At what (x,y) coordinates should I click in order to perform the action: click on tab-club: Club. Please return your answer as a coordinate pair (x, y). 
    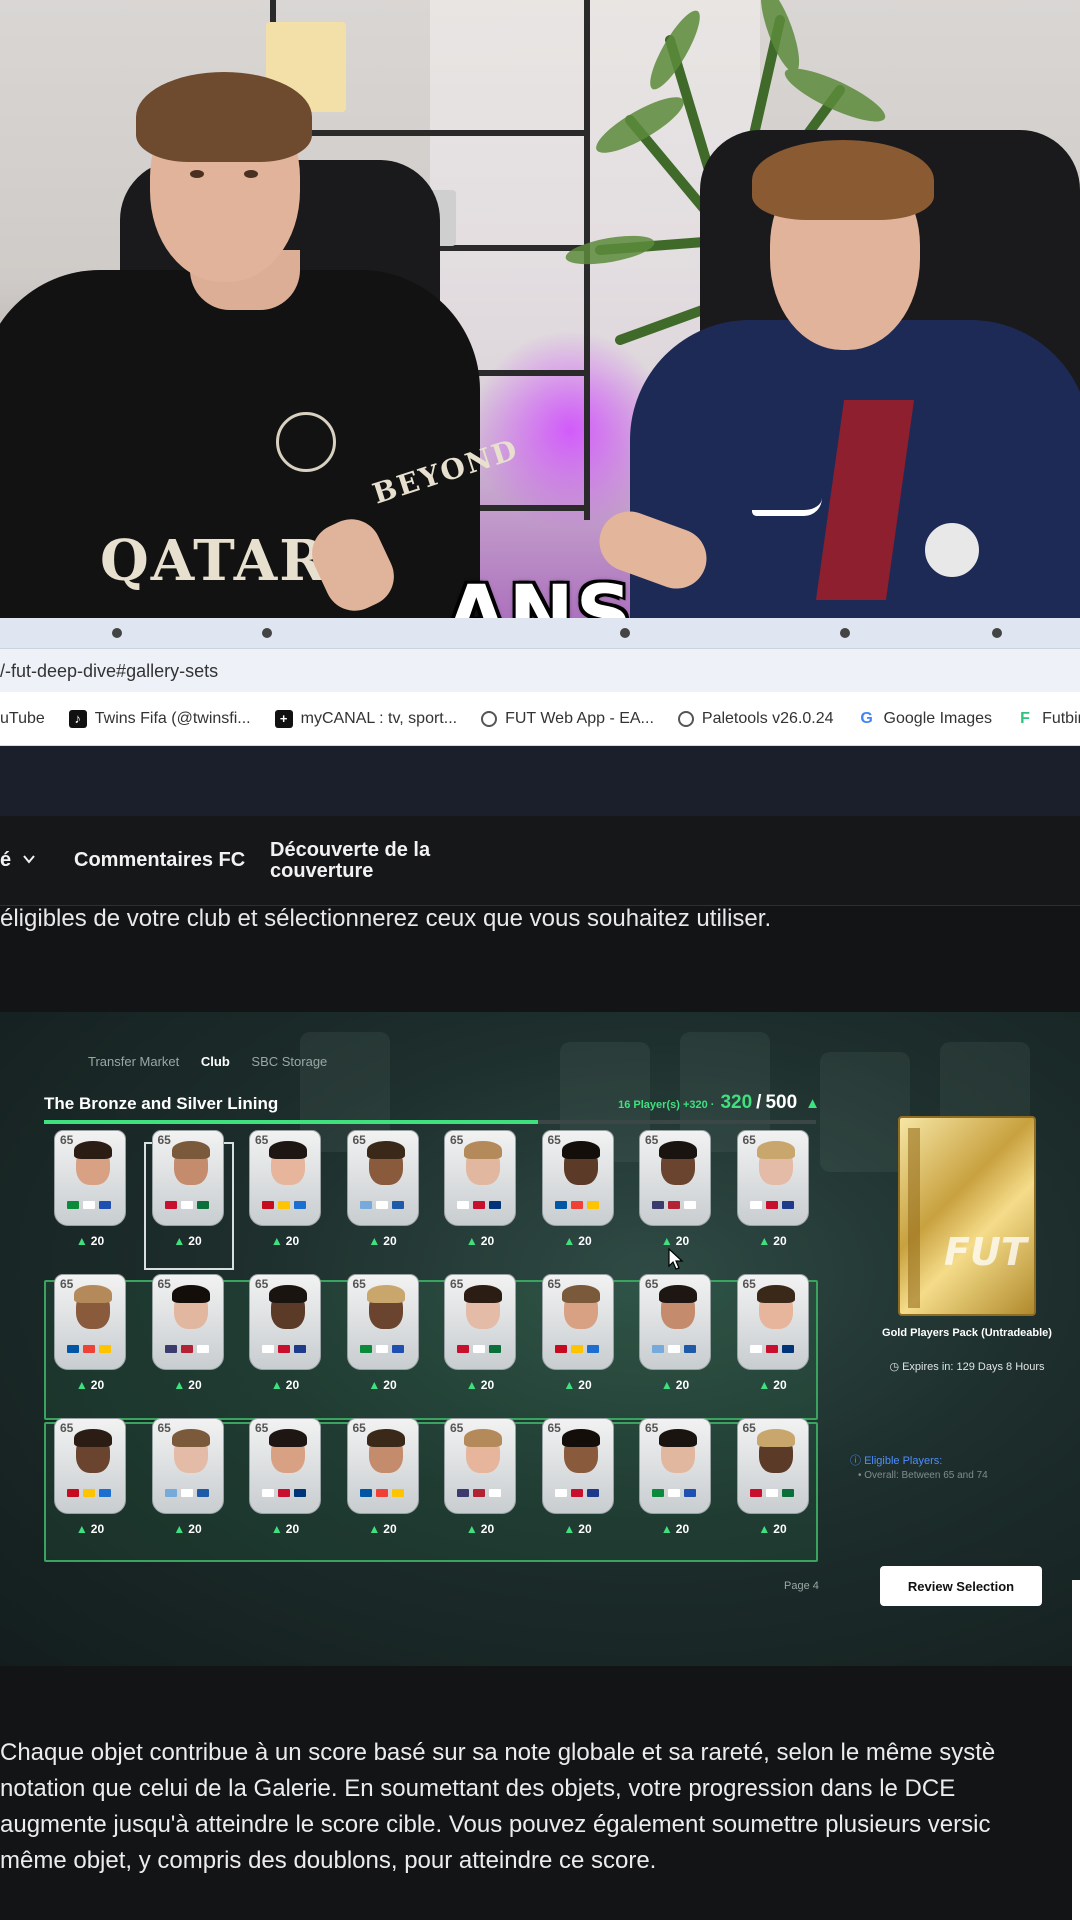
    Looking at the image, I should click on (215, 1061).